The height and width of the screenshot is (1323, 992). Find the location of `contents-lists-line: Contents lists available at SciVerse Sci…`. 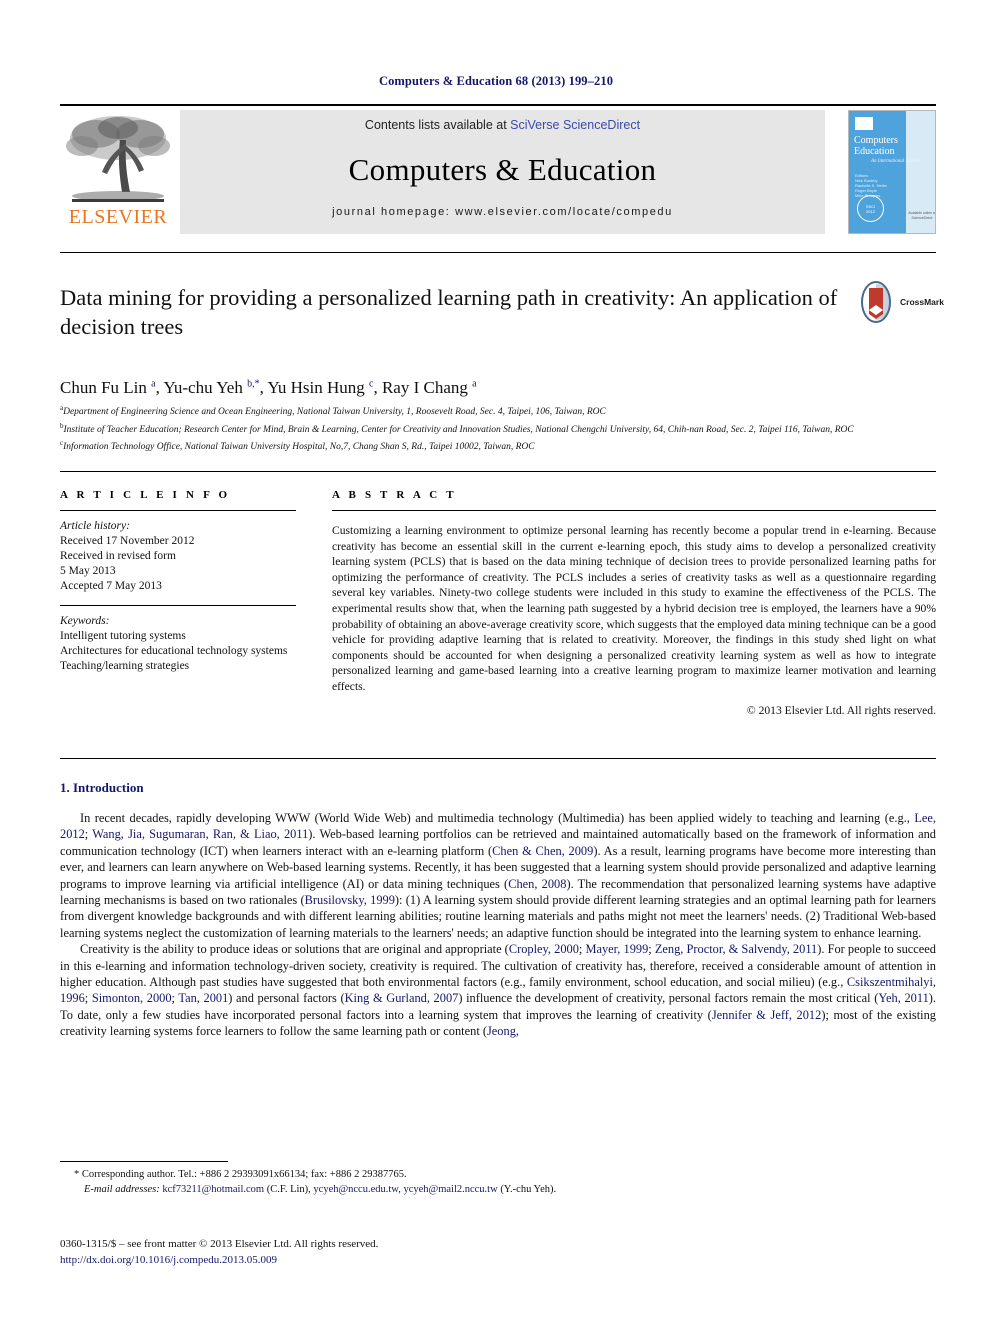

contents-lists-line: Contents lists available at SciVerse Sci… is located at coordinates (502, 125).